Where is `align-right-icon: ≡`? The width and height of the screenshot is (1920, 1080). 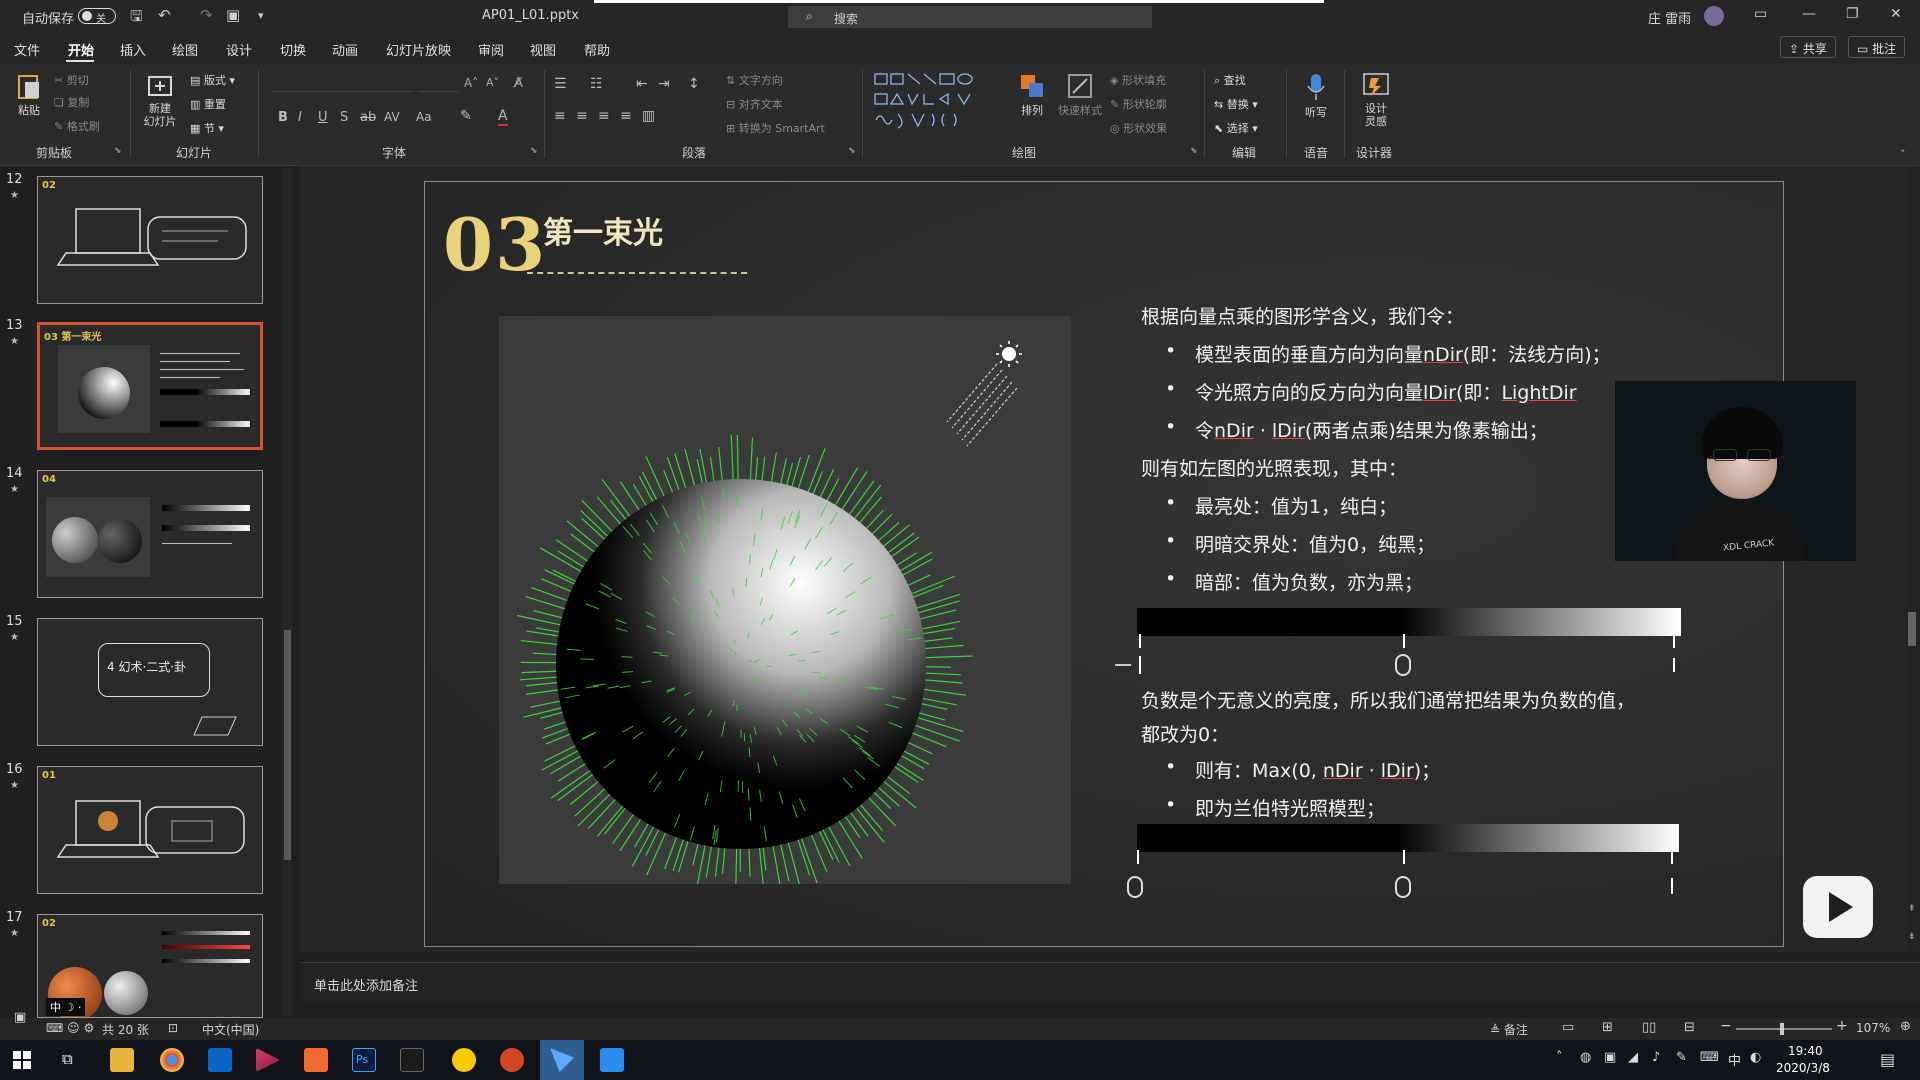
align-right-icon: ≡ is located at coordinates (604, 116).